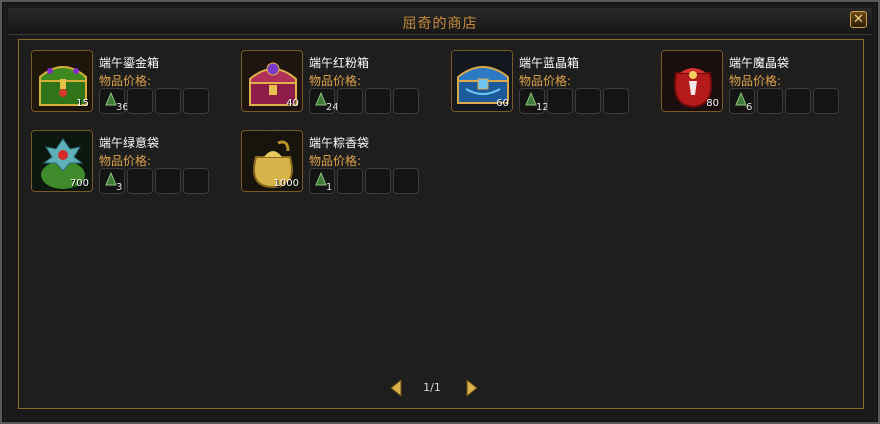 The height and width of the screenshot is (424, 880). What do you see at coordinates (62, 81) in the screenshot?
I see `item-icon-slot: 15` at bounding box center [62, 81].